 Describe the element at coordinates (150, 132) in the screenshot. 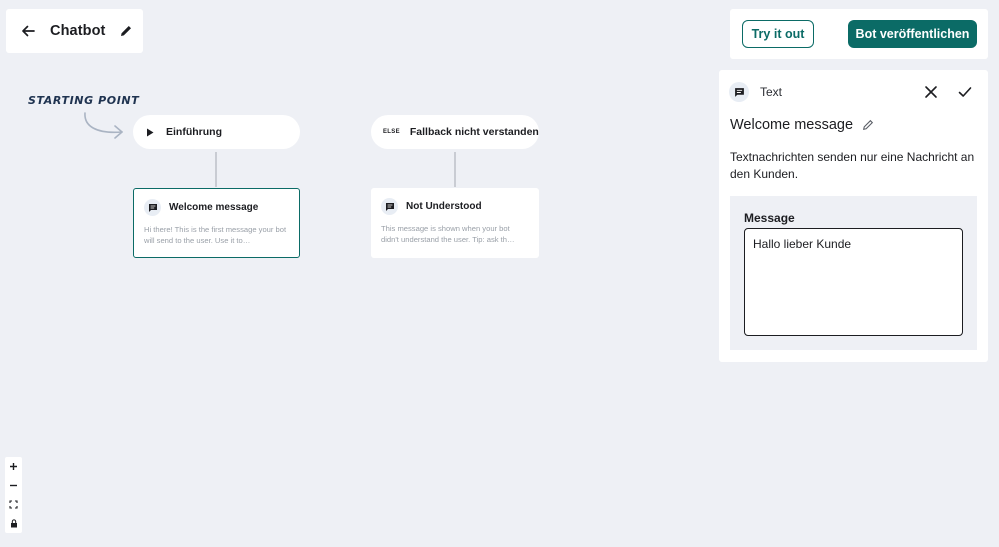

I see `play-icon` at that location.